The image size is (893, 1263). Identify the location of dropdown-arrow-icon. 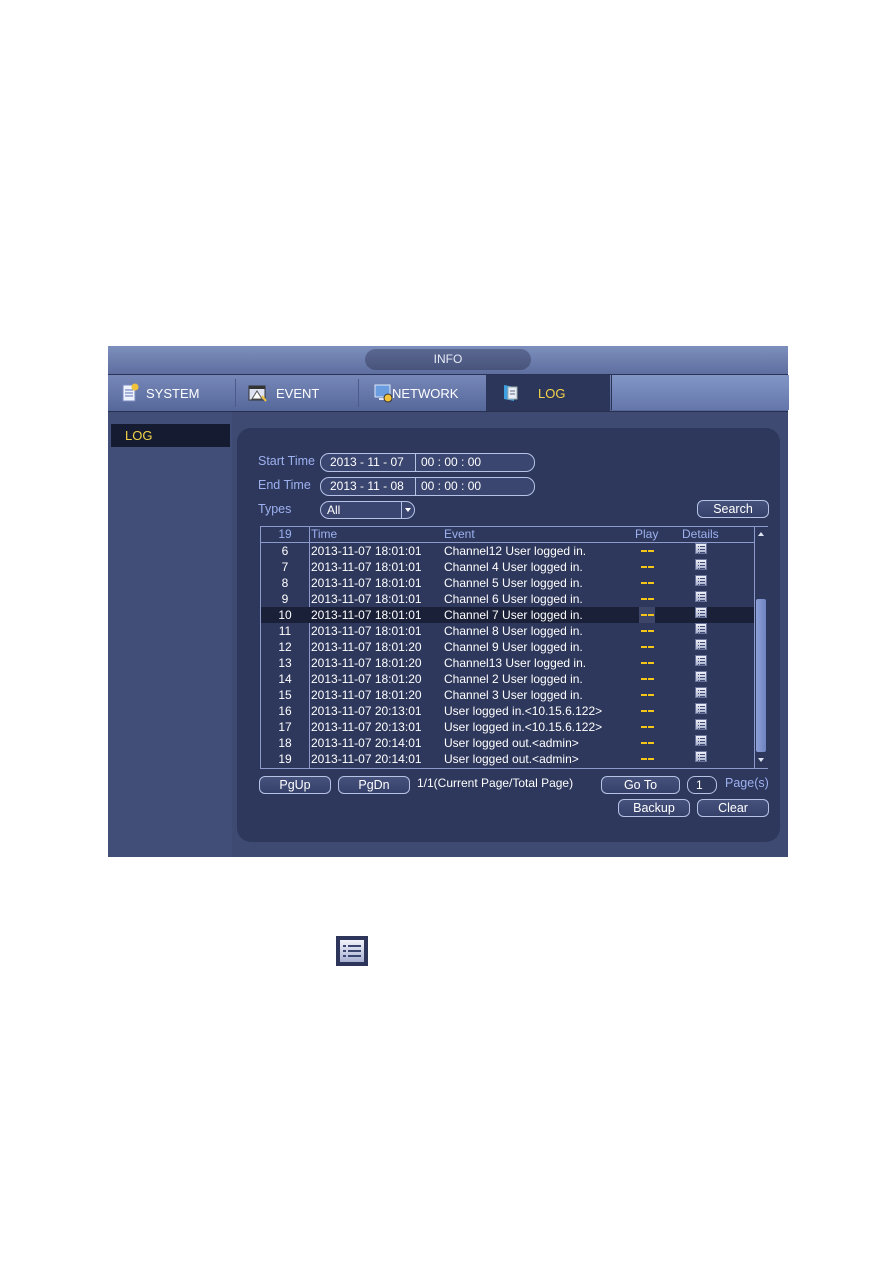
(407, 510).